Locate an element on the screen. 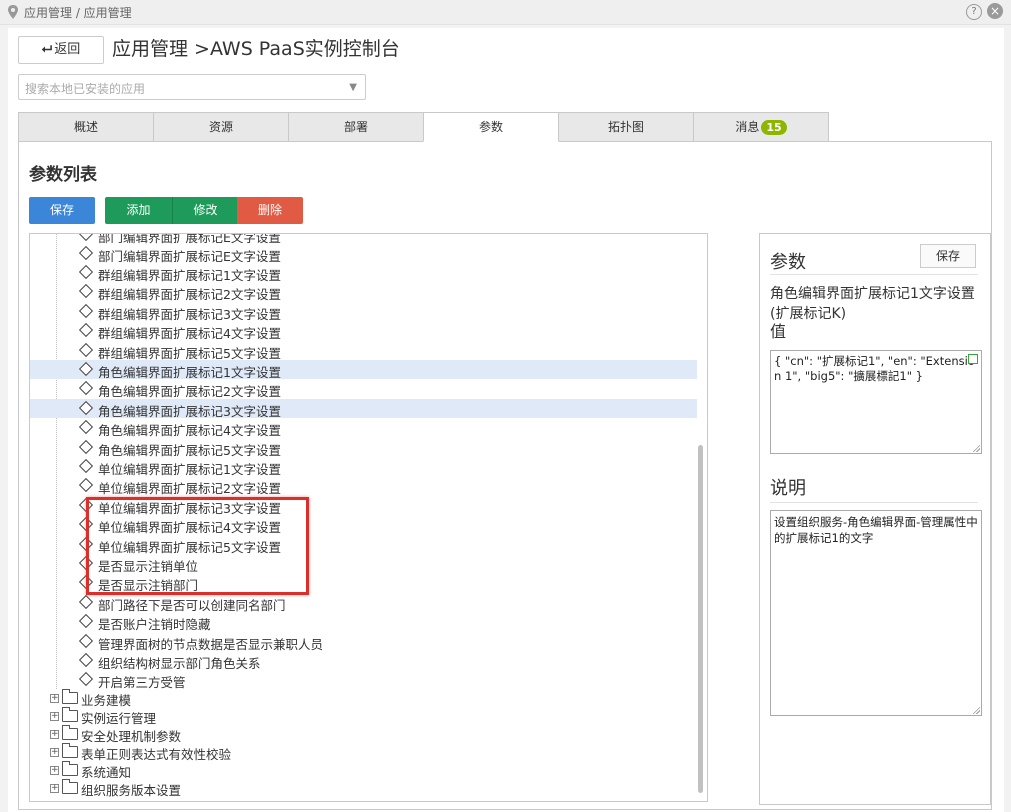  tree-item: 群组编辑界面扩展标记4文字设置 is located at coordinates (363, 331).